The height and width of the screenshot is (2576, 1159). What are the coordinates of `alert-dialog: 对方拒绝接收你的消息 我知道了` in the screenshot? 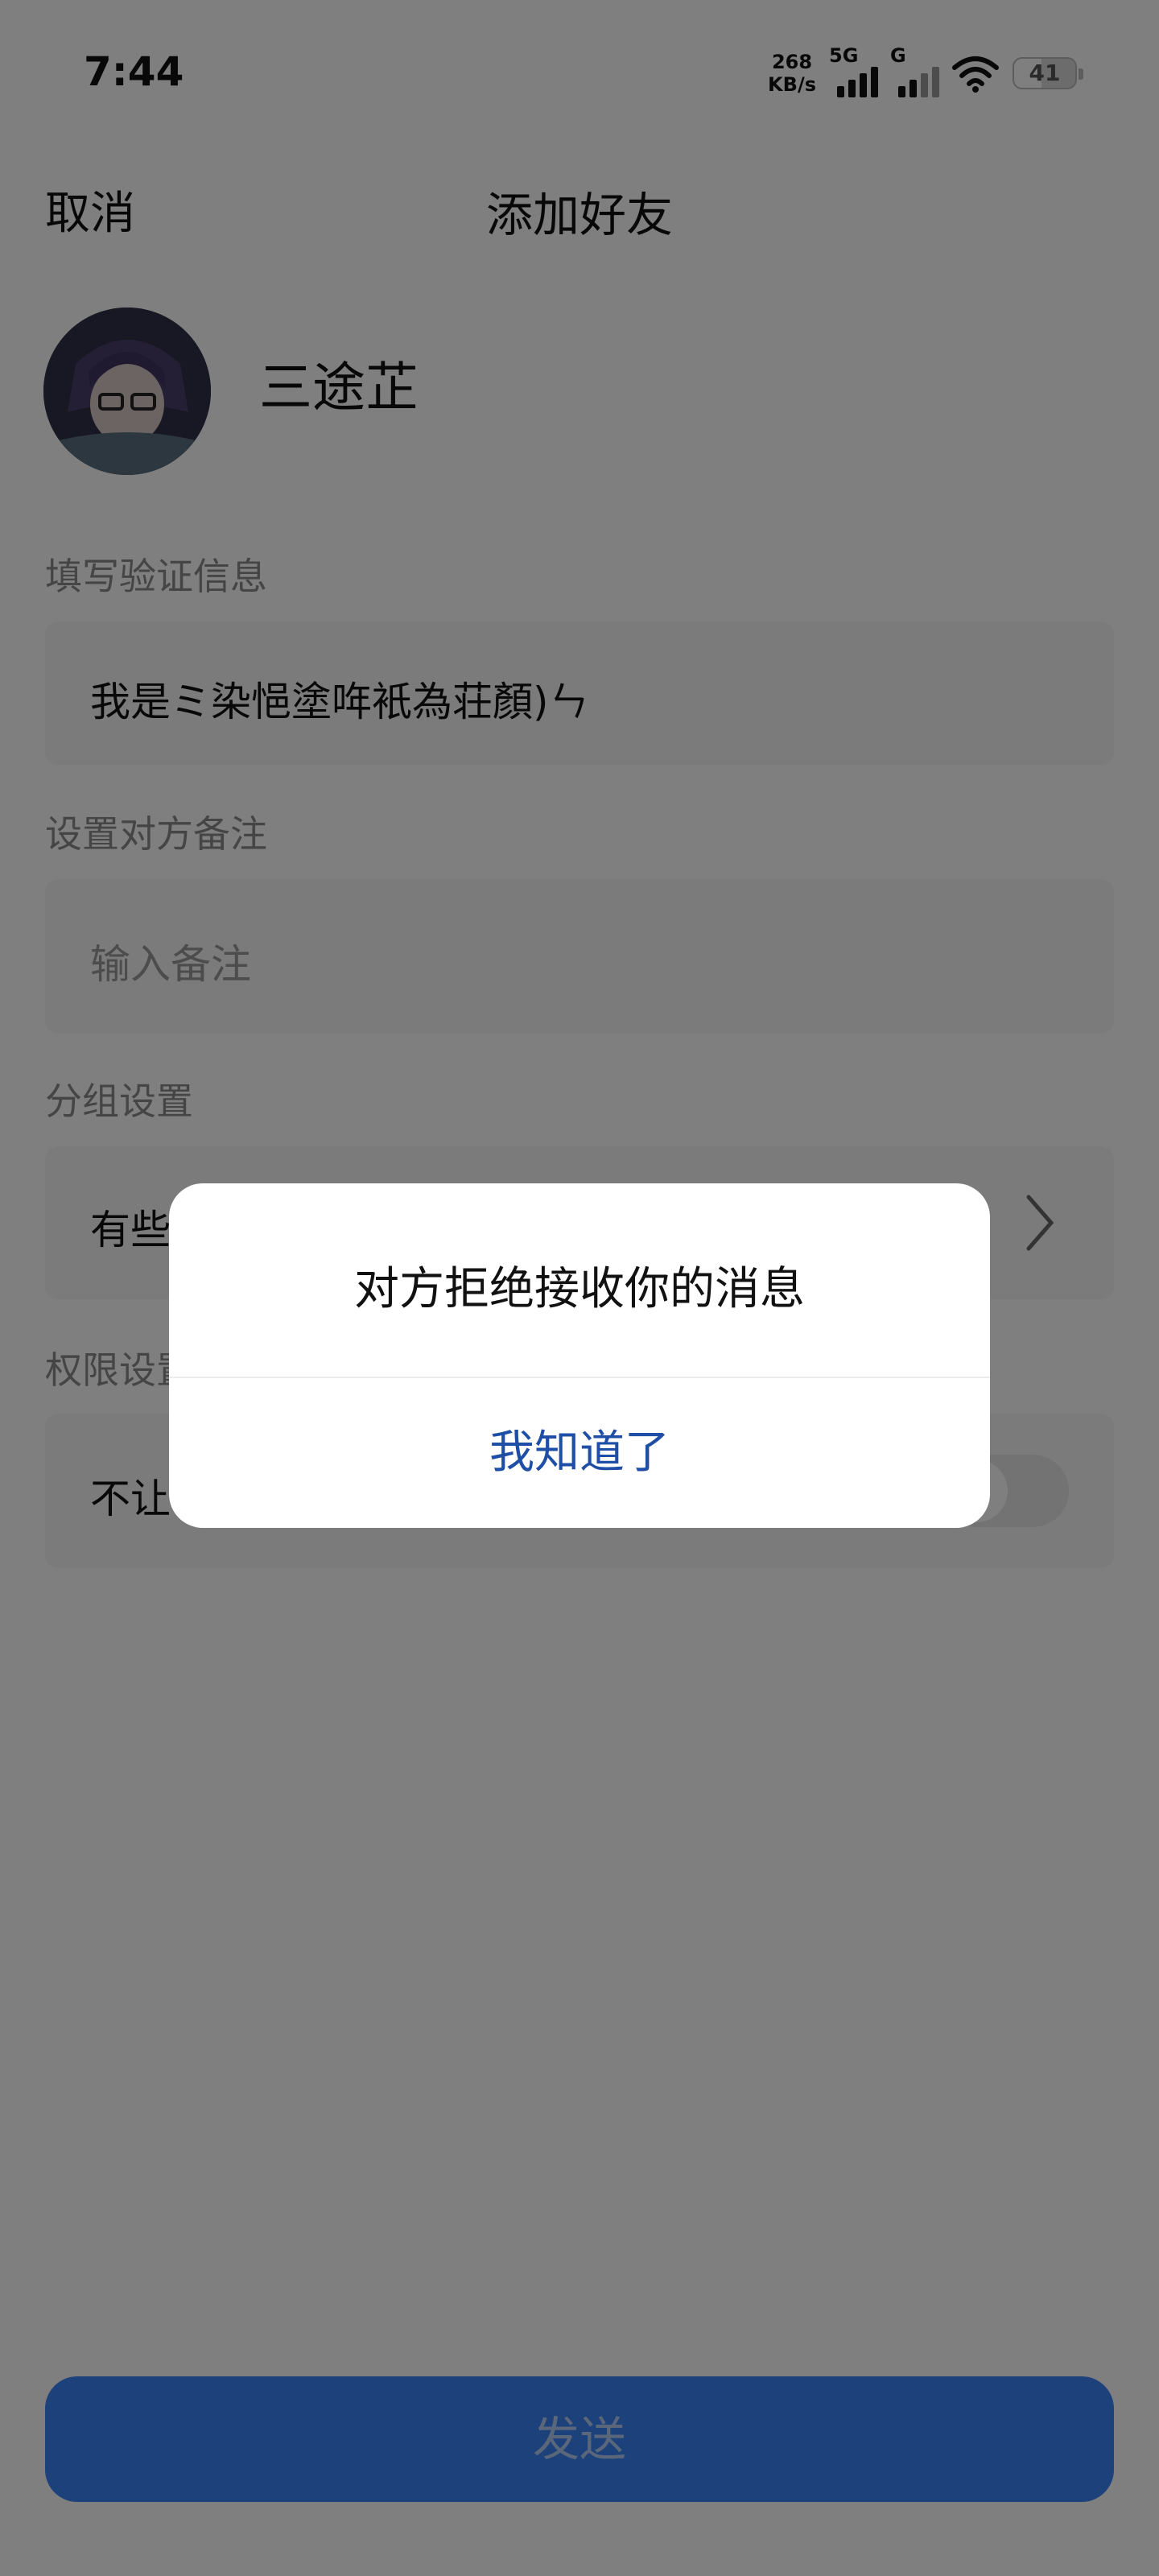 It's located at (579, 1355).